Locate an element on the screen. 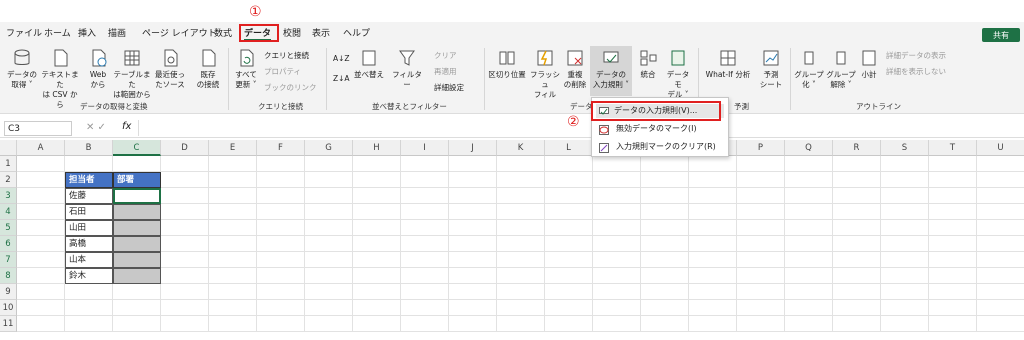 The height and width of the screenshot is (340, 1024). cell-A3 is located at coordinates (41, 196).